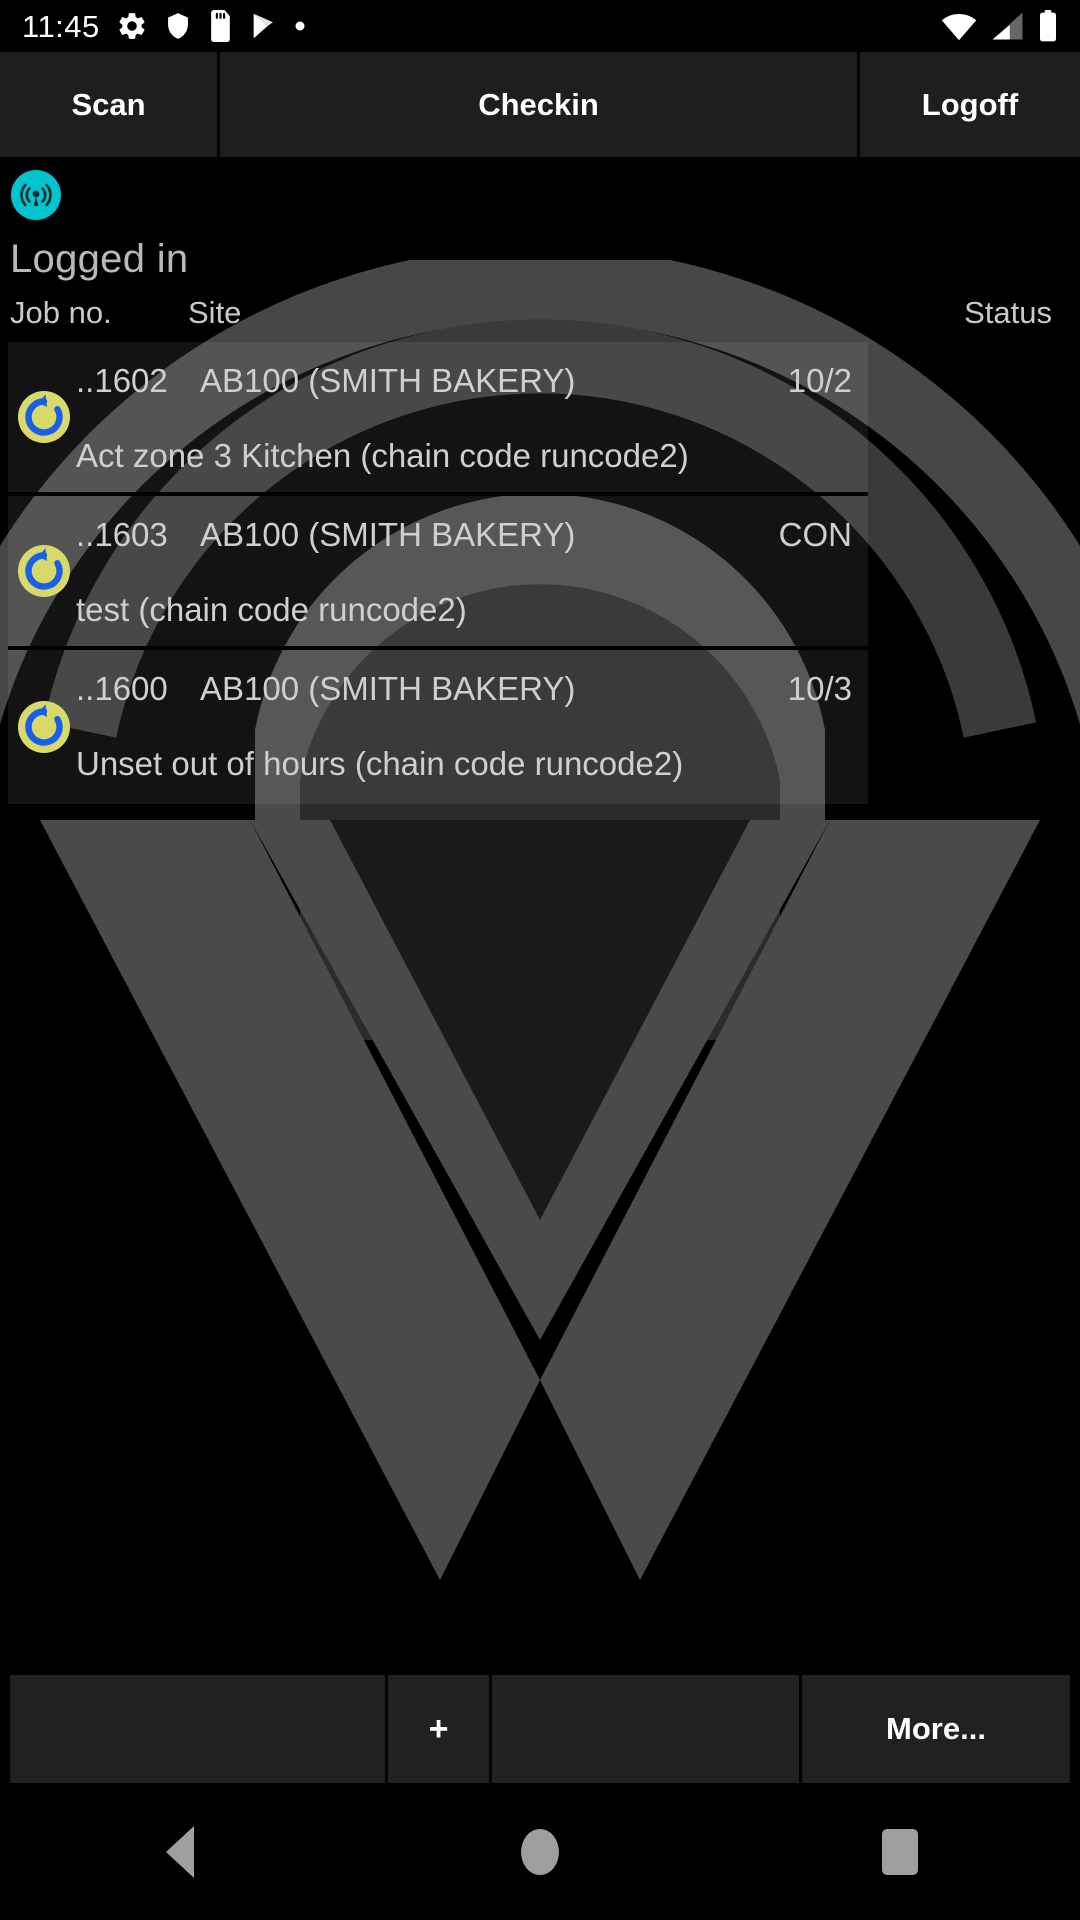 Image resolution: width=1080 pixels, height=1920 pixels. What do you see at coordinates (61, 312) in the screenshot?
I see `column-header-job-no: Job no.` at bounding box center [61, 312].